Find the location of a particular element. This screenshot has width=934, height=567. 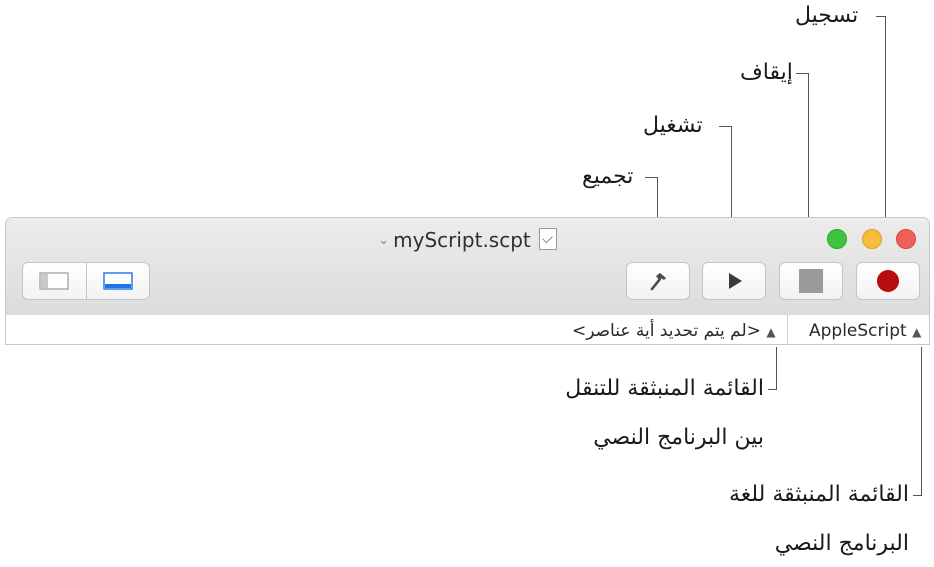

callout-record: تسجيل is located at coordinates (827, 15).